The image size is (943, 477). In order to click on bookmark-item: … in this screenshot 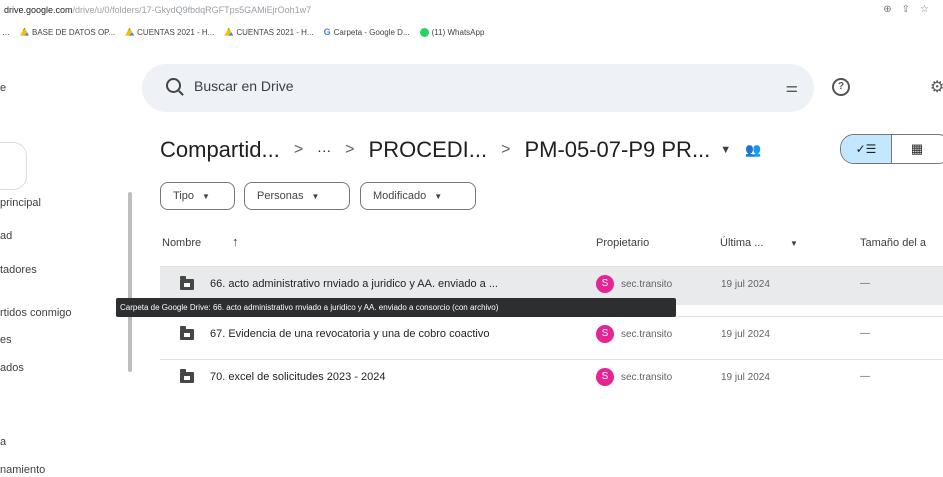, I will do `click(6, 32)`.